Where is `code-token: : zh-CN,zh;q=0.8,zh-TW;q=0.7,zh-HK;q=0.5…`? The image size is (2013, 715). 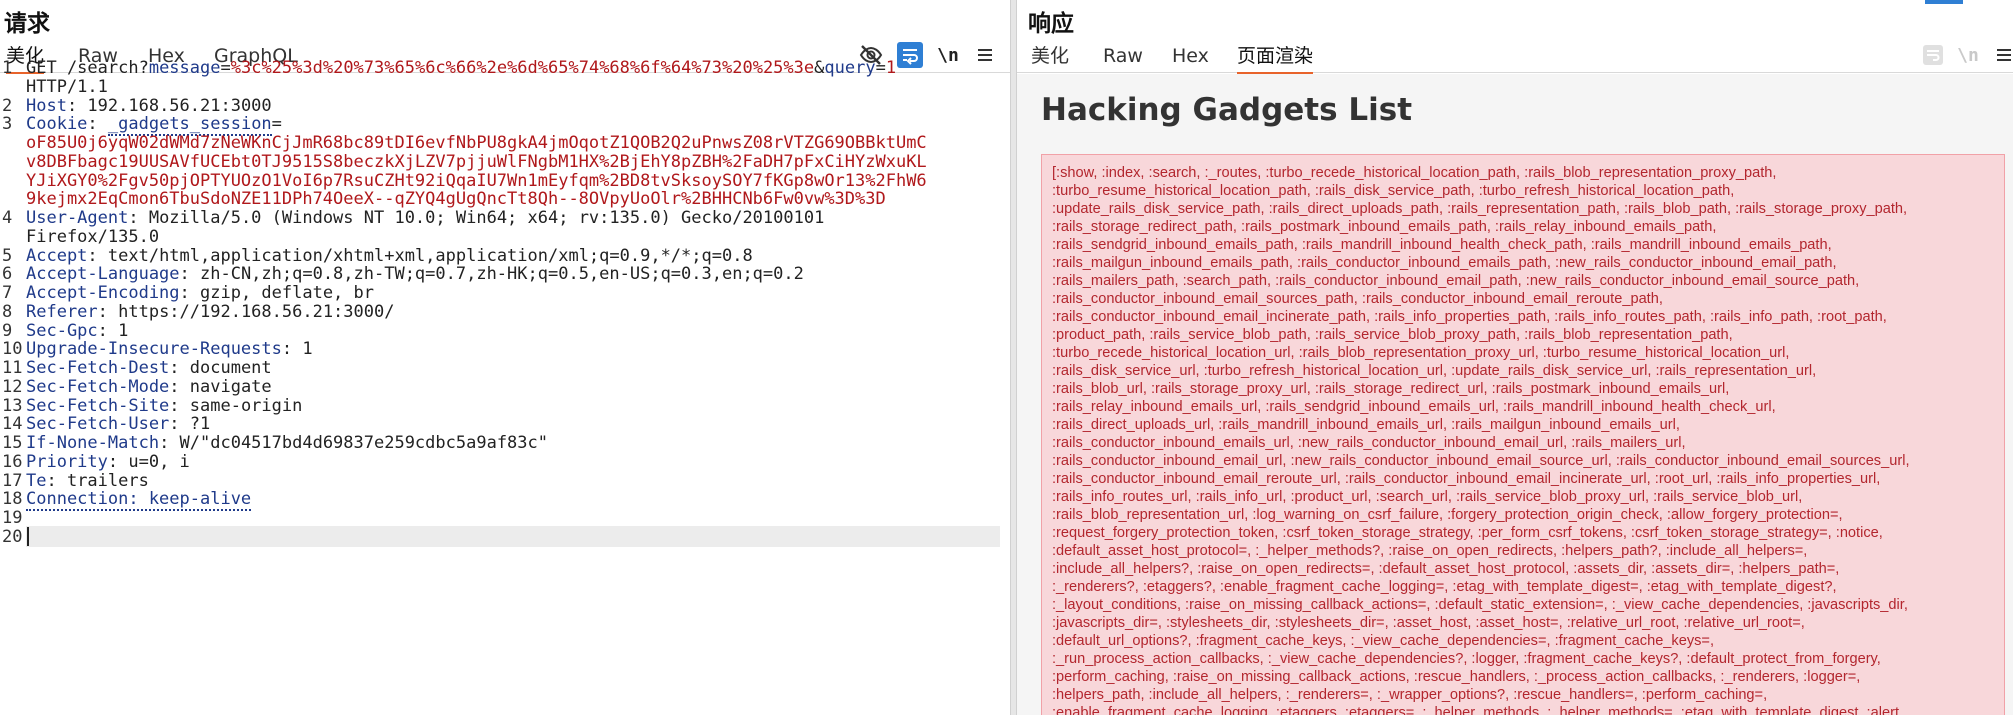
code-token: : zh-CN,zh;q=0.8,zh-TW;q=0.7,zh-HK;q=0.5… is located at coordinates (491, 274).